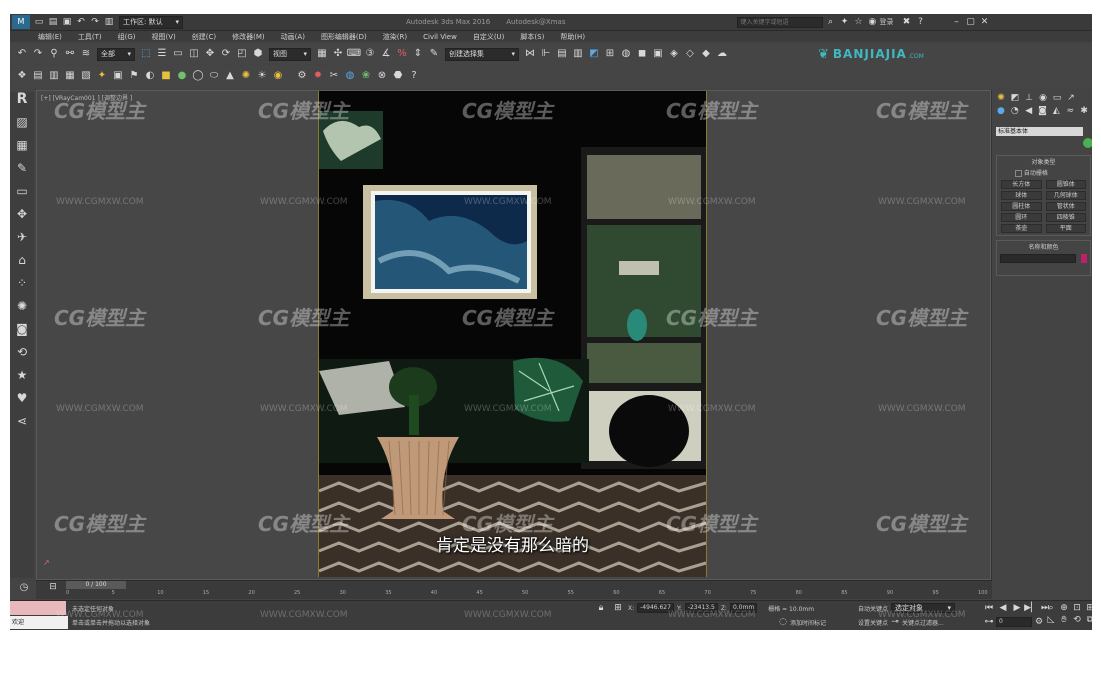  What do you see at coordinates (24, 588) in the screenshot?
I see `clock-icon: ◷` at bounding box center [24, 588].